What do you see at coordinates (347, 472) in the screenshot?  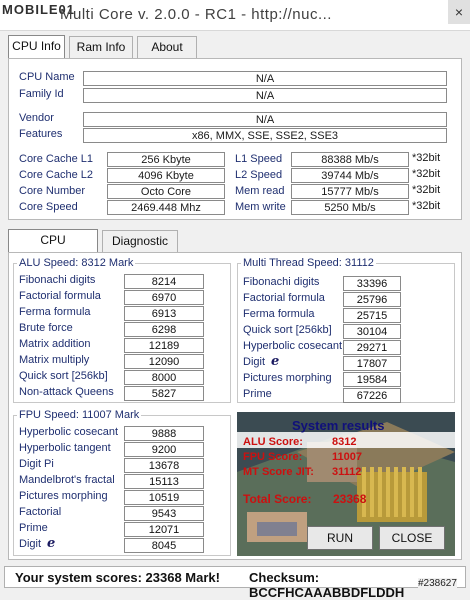 I see `results-mt-value: 31112` at bounding box center [347, 472].